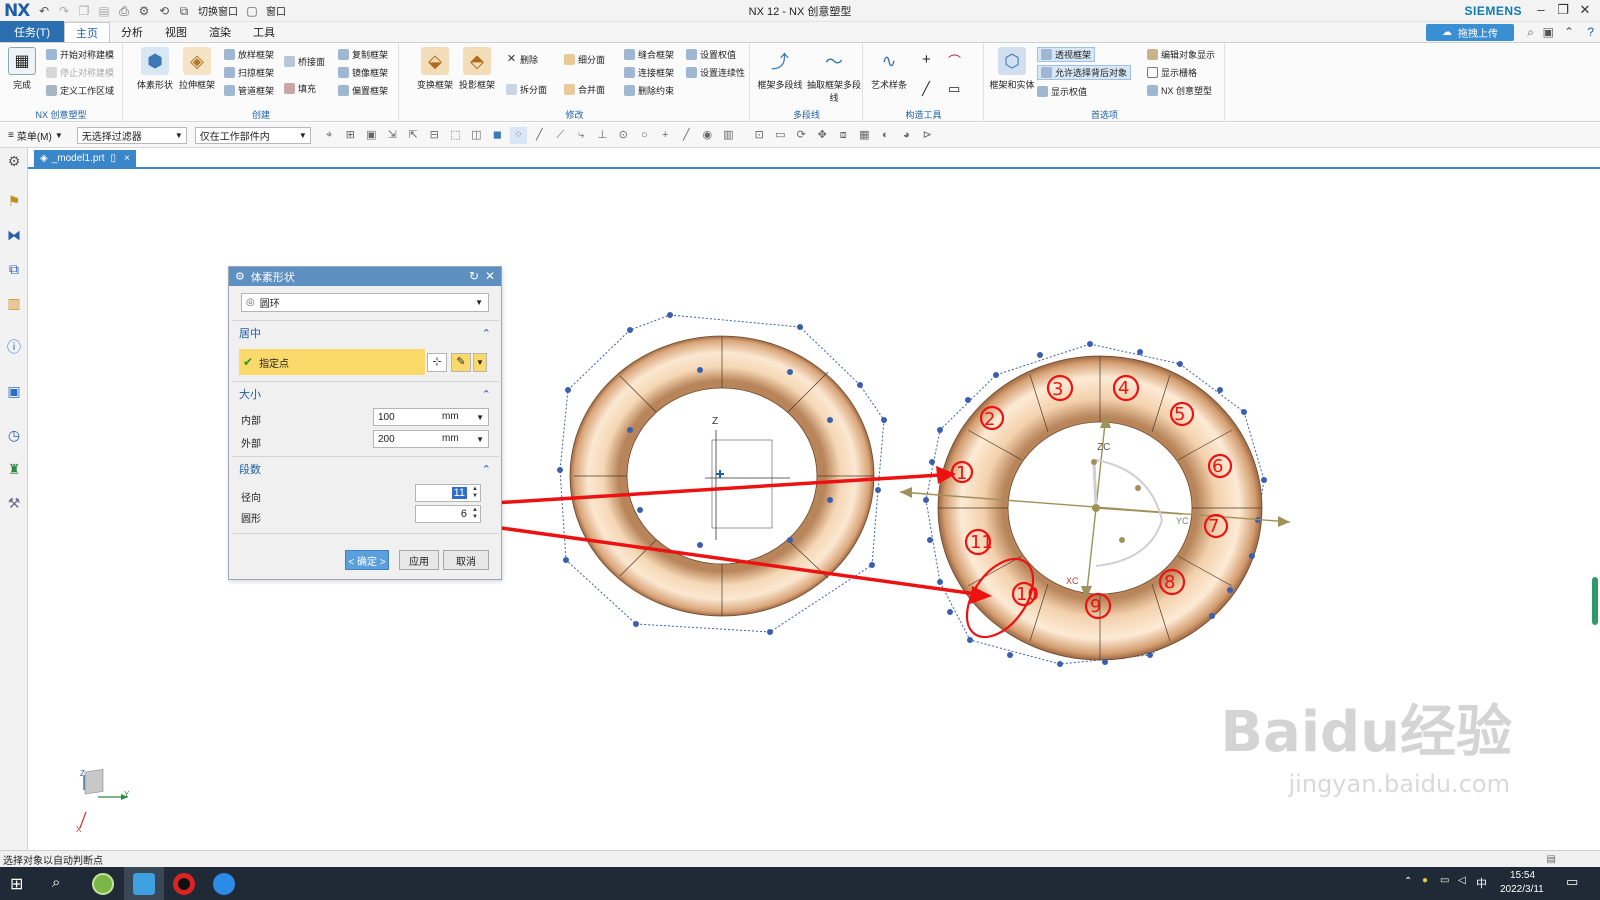 This screenshot has height=900, width=1600. I want to click on section-center-header: 居中 ⌃, so click(366, 333).